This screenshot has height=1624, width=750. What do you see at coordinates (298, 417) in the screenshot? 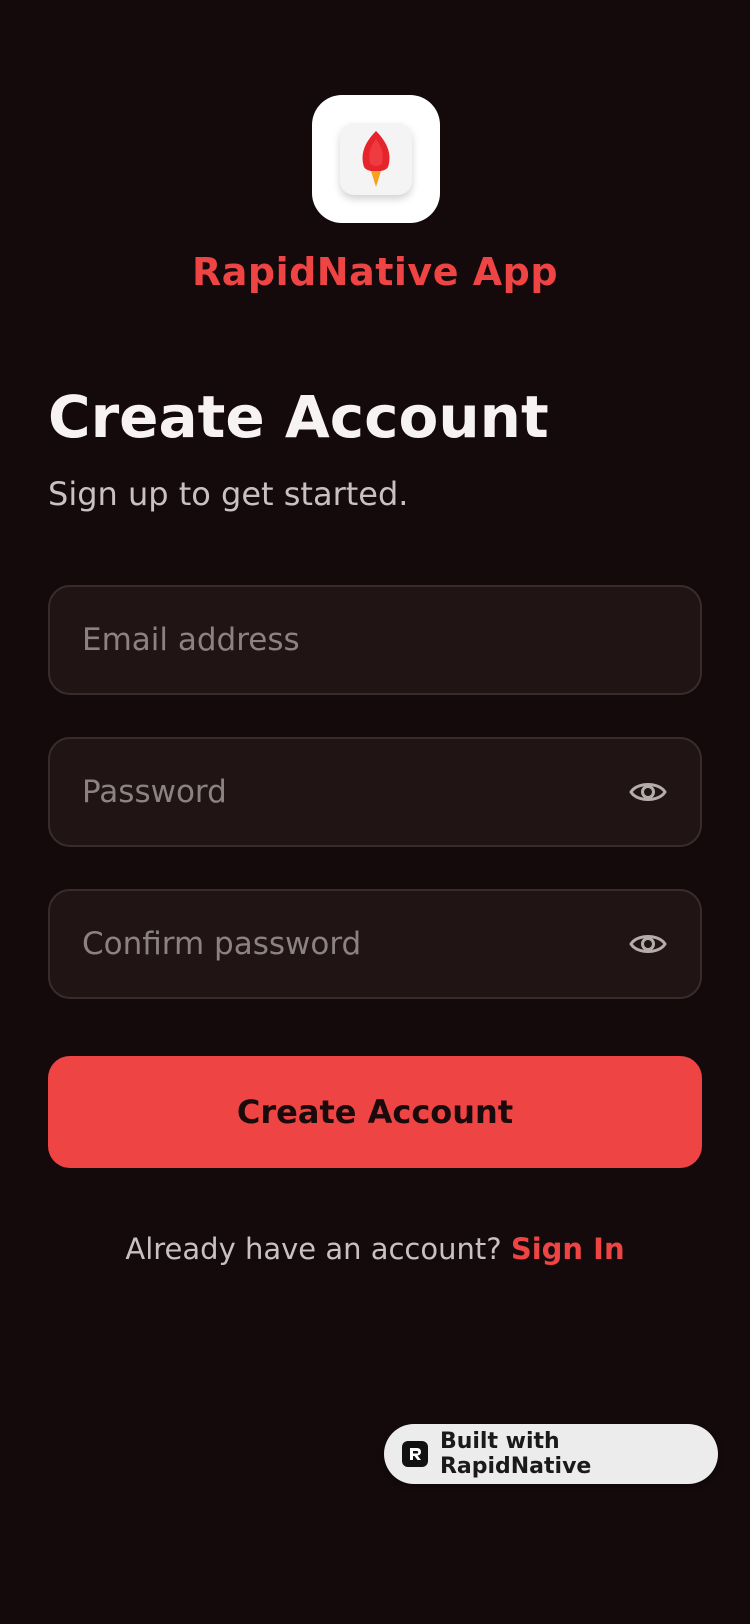
I see `page-title: Create Account` at bounding box center [298, 417].